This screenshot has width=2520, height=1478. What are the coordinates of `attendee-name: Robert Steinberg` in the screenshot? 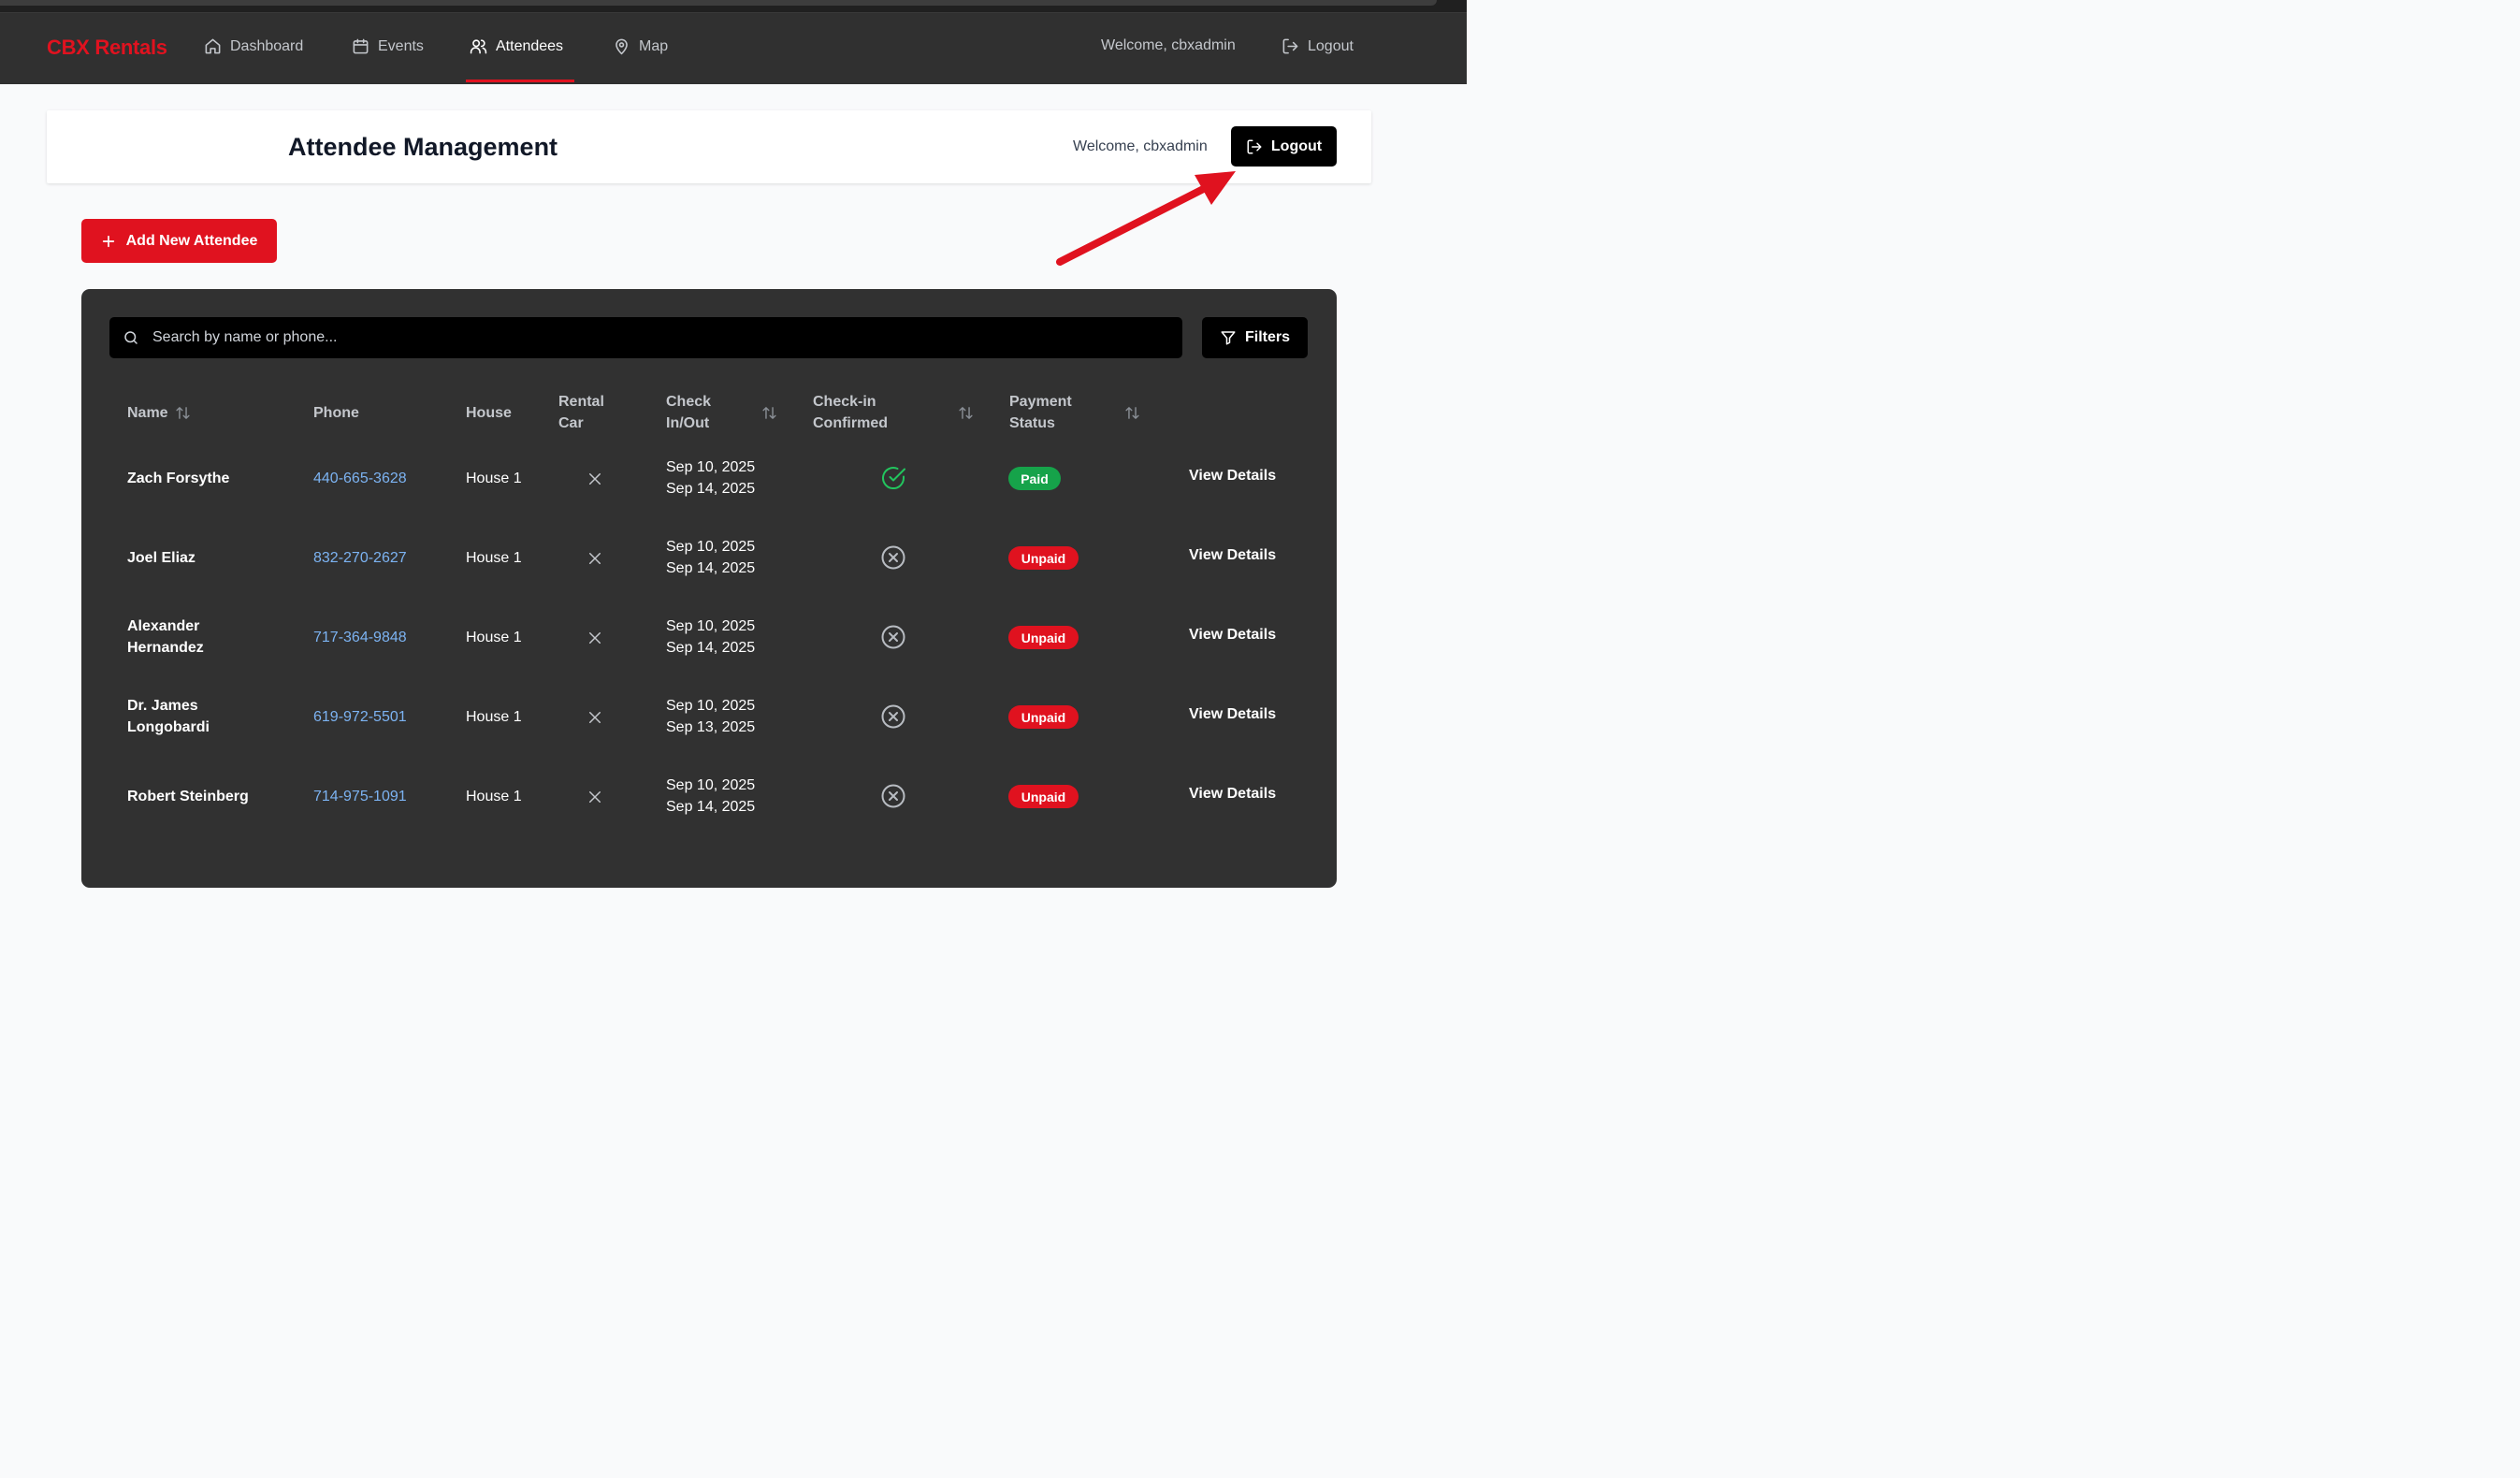 It's located at (188, 796).